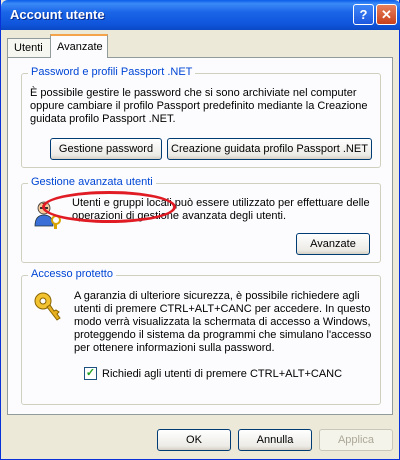 This screenshot has height=460, width=400. I want to click on users-icon, so click(47, 215).